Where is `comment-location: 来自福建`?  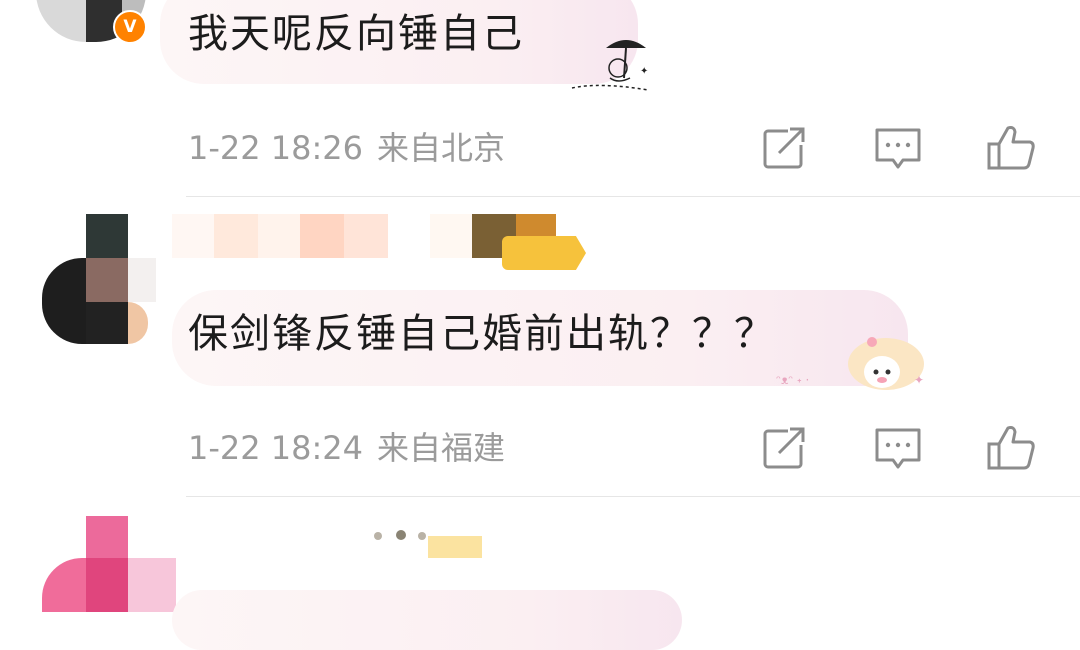
comment-location: 来自福建 is located at coordinates (441, 448).